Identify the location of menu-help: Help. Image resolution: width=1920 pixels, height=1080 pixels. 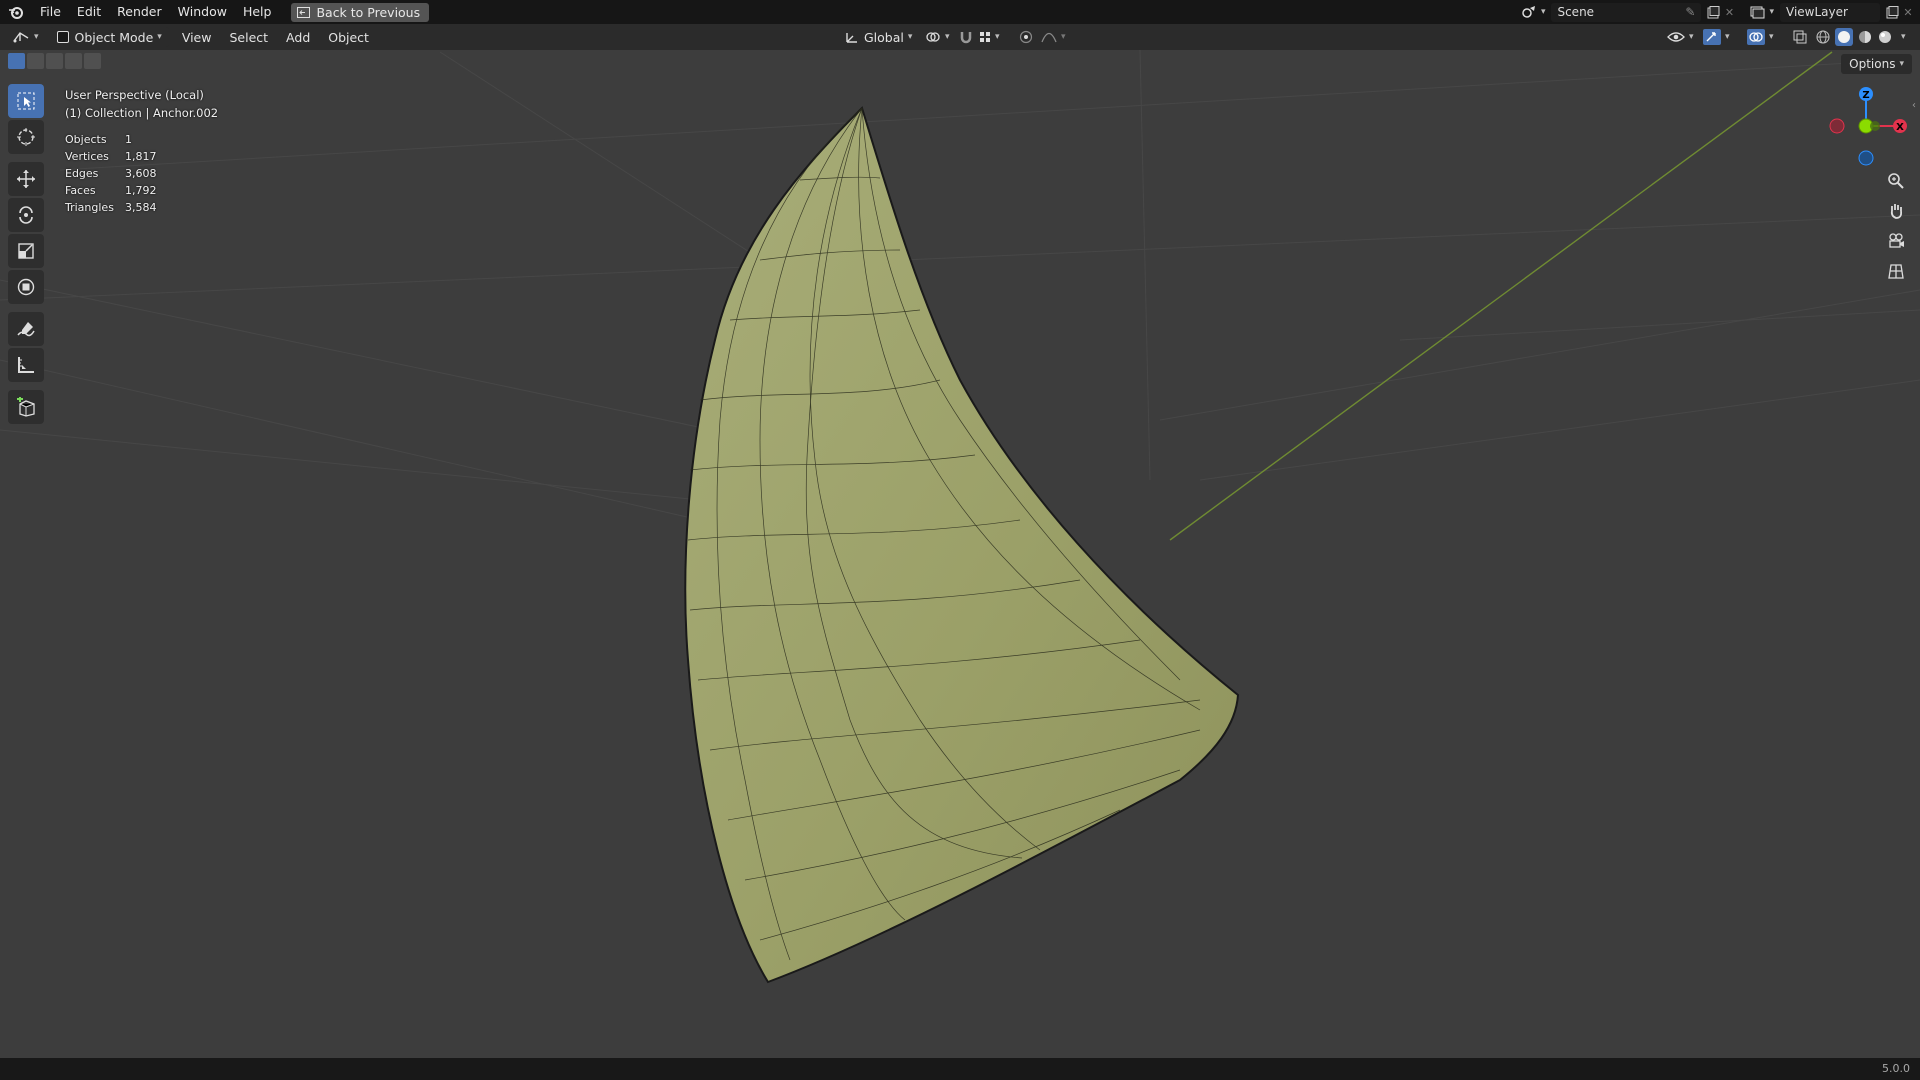
(257, 12).